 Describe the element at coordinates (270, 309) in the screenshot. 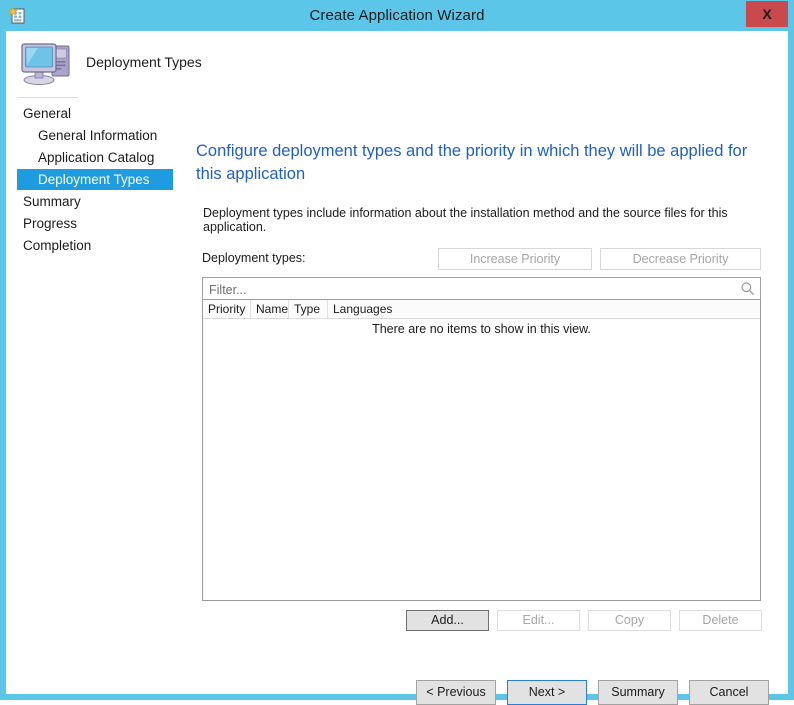

I see `column-header-name: Name` at that location.